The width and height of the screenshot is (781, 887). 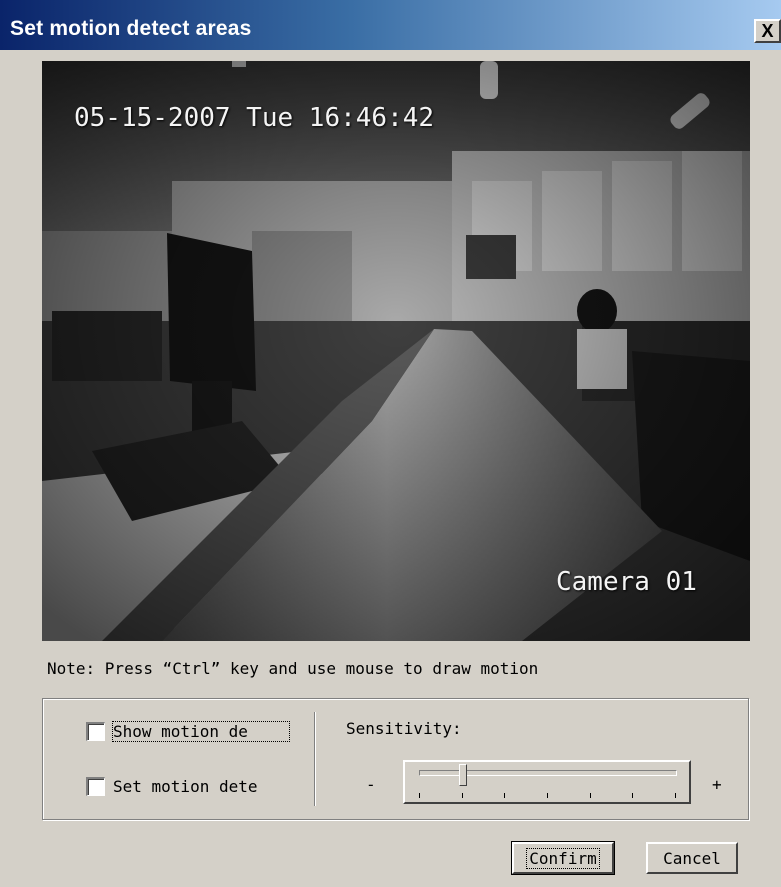 What do you see at coordinates (626, 582) in the screenshot?
I see `camera-name-overlay: Camera 01` at bounding box center [626, 582].